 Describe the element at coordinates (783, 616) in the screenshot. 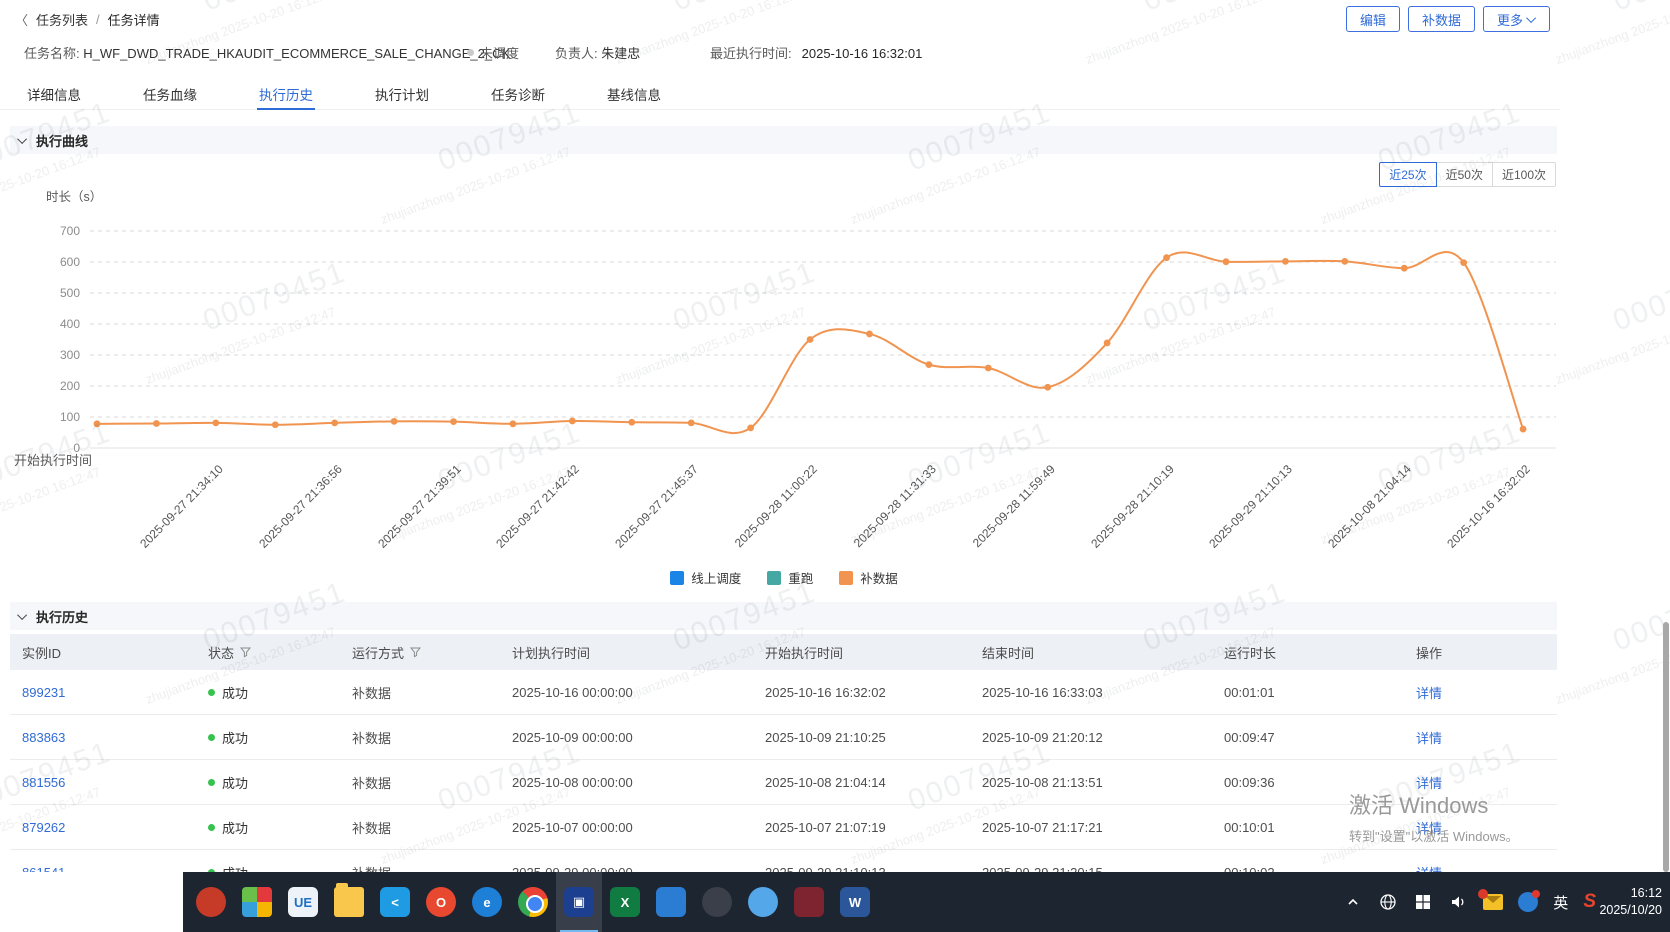

I see `section-execution-history: 执行历史` at that location.